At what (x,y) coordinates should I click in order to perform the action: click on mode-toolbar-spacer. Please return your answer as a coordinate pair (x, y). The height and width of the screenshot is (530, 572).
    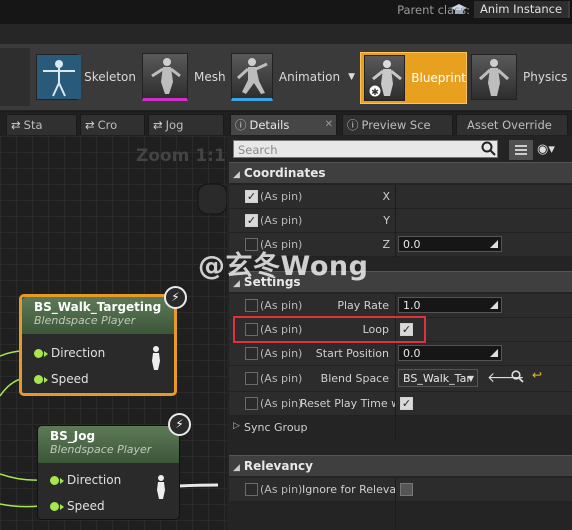
    Looking at the image, I should click on (15, 77).